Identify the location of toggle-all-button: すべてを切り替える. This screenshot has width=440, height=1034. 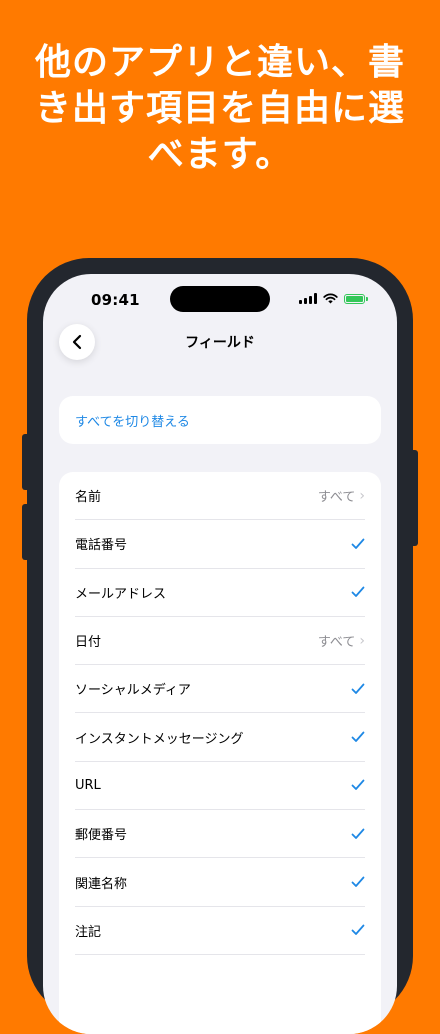
(220, 420).